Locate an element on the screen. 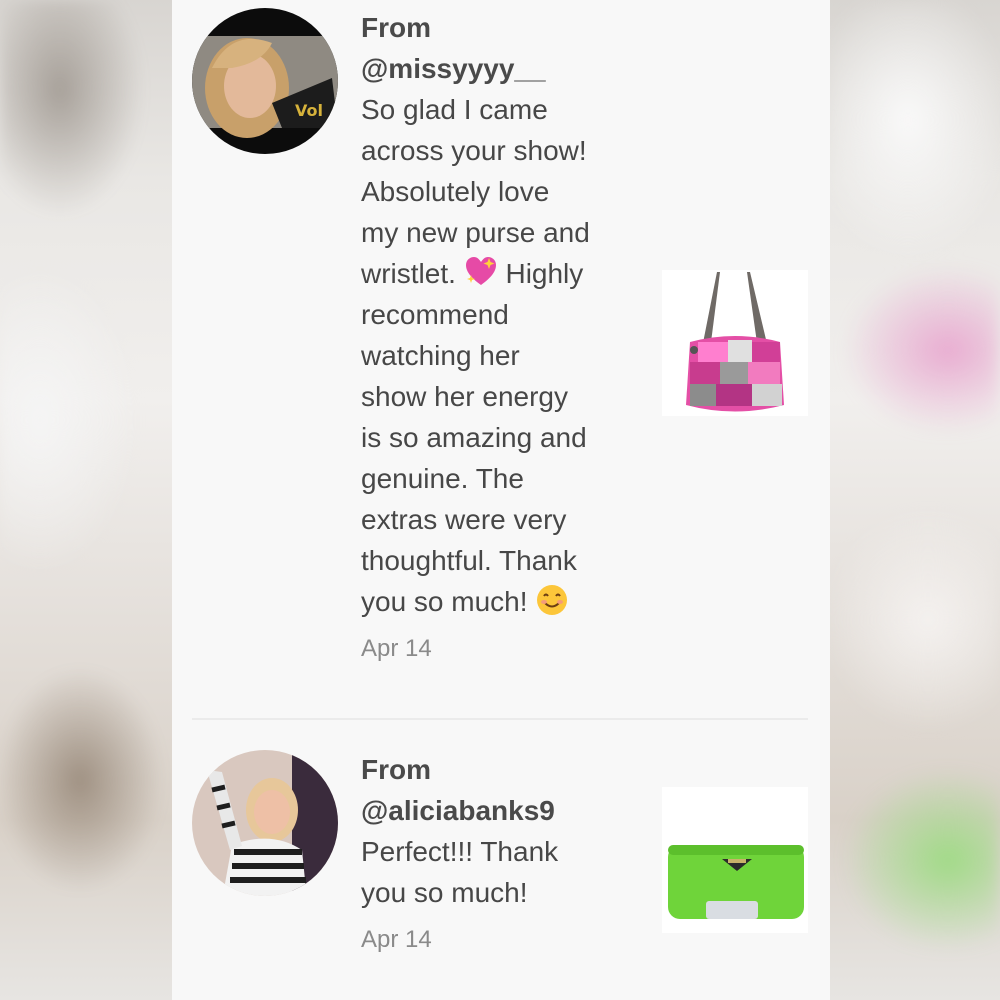 The height and width of the screenshot is (1000, 1000). reviewer-handle: @missyyyy__ is located at coordinates (496, 68).